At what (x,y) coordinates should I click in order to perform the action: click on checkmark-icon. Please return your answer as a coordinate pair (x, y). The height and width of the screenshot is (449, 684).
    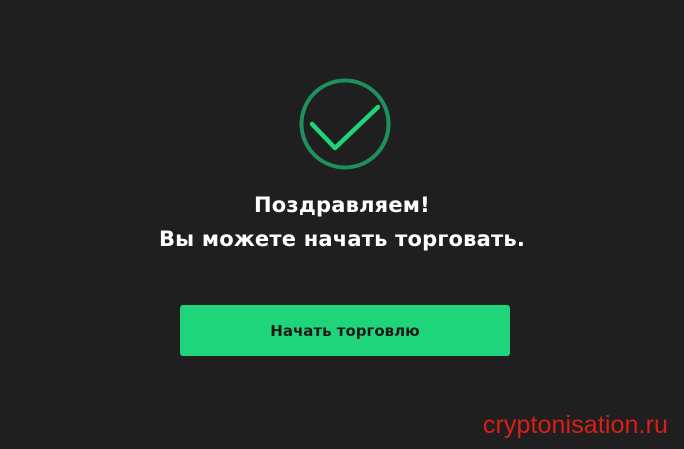
    Looking at the image, I should click on (345, 124).